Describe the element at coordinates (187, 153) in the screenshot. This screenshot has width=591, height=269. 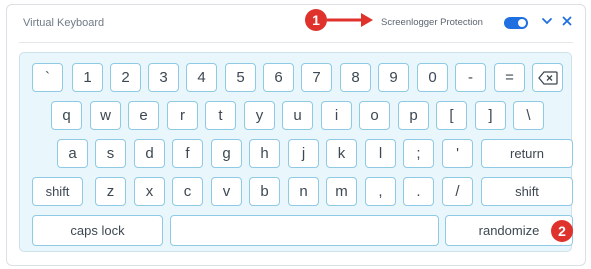
I see `key-f: f` at that location.